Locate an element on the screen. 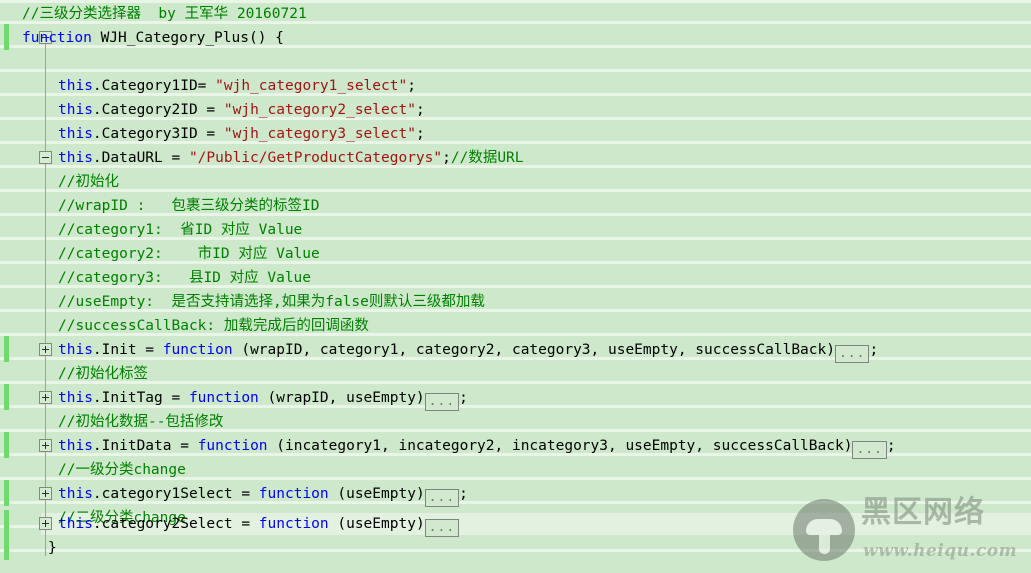 The height and width of the screenshot is (573, 1031). code-line: //category3: 县ID 对应 Value is located at coordinates (155, 278).